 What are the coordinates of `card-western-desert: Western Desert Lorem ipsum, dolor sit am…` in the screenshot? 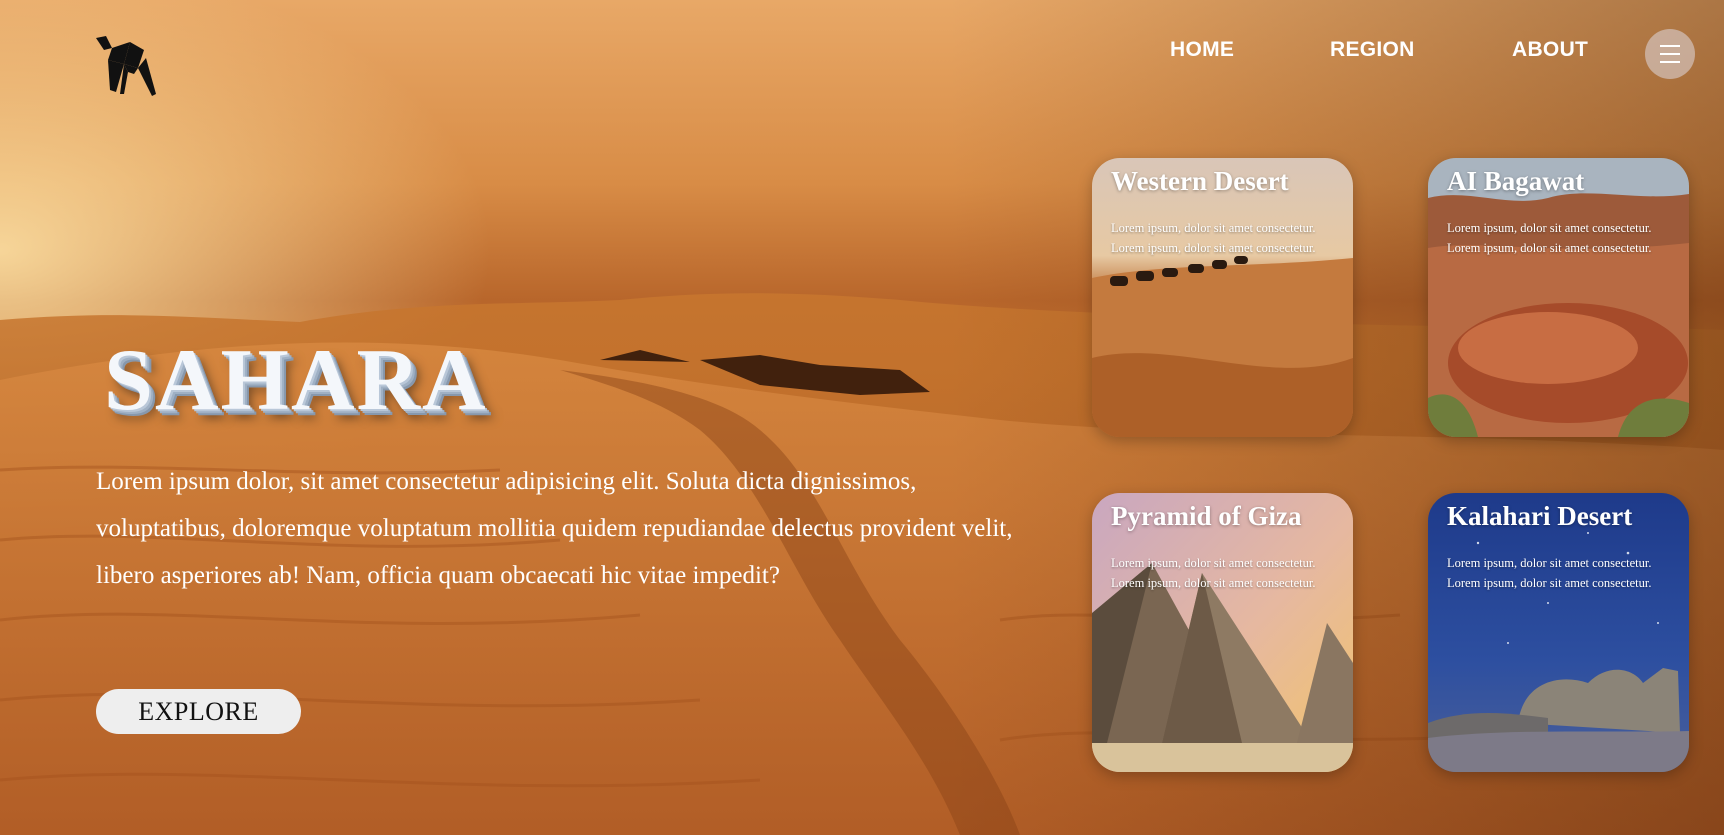 It's located at (1222, 297).